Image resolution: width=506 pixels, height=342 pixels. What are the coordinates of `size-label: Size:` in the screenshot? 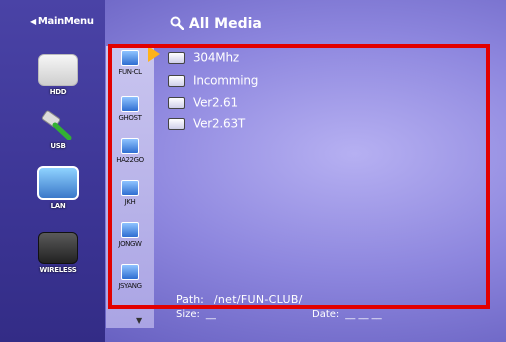 It's located at (188, 314).